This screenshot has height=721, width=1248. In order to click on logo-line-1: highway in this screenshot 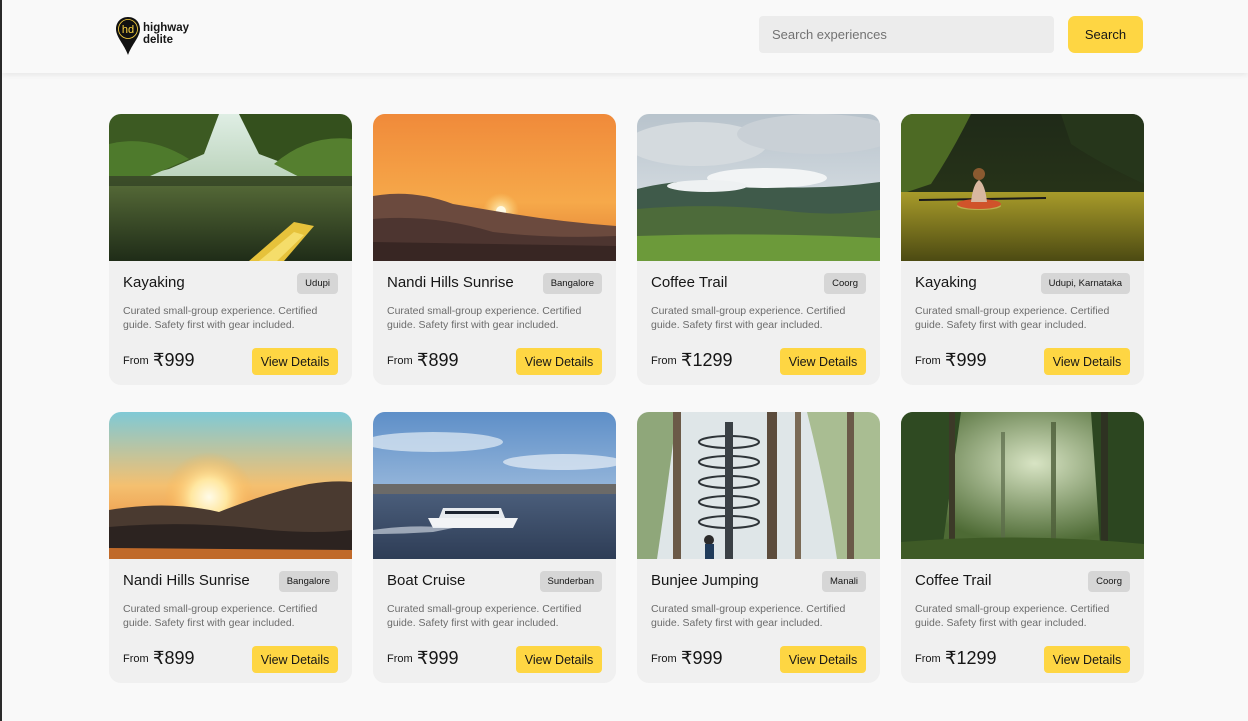, I will do `click(166, 28)`.